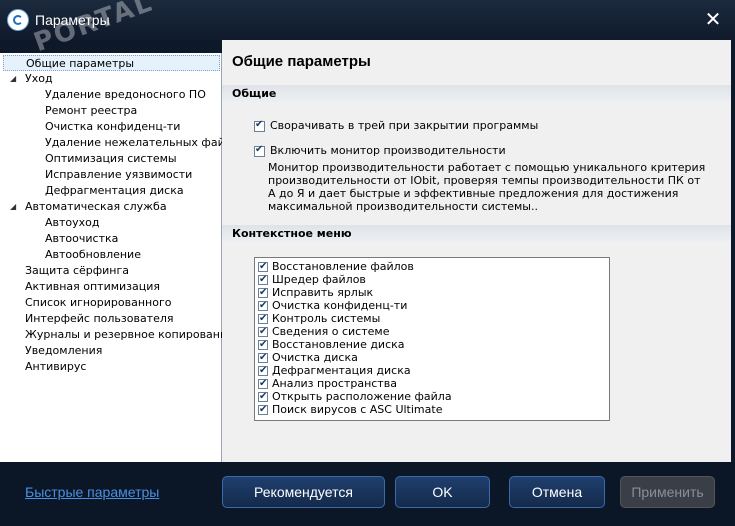 Image resolution: width=735 pixels, height=526 pixels. I want to click on list-item-label: Восстановление файлов, so click(343, 266).